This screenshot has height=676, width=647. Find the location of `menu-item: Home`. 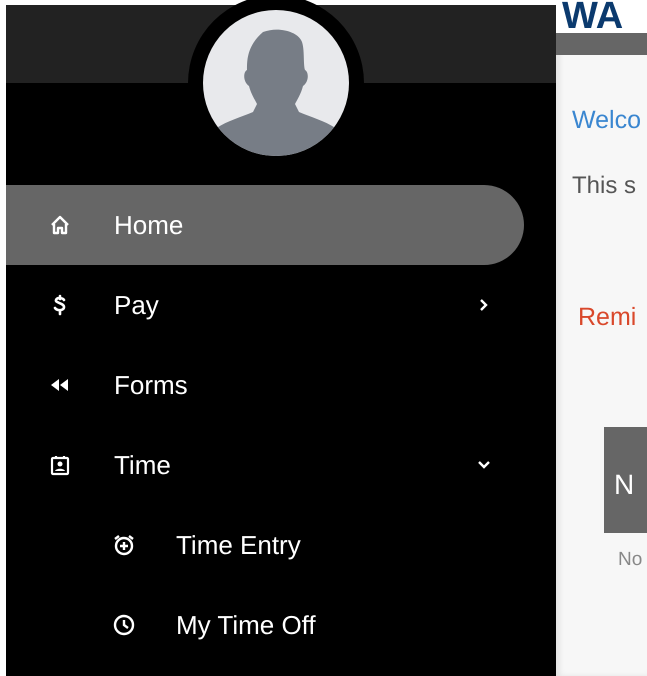

menu-item: Home is located at coordinates (265, 225).